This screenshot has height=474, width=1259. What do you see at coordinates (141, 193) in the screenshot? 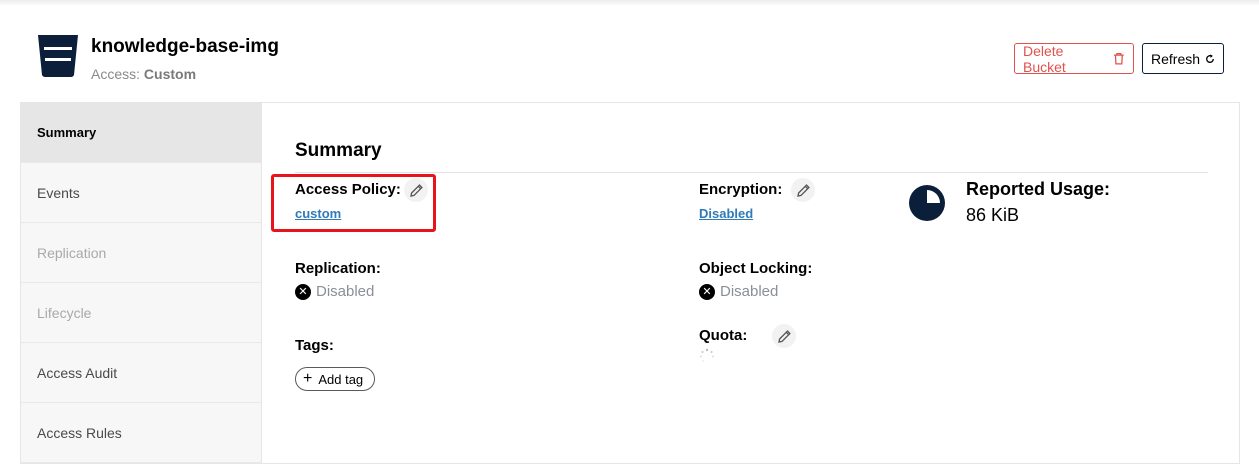
I see `sidebar-item-events: Events` at bounding box center [141, 193].